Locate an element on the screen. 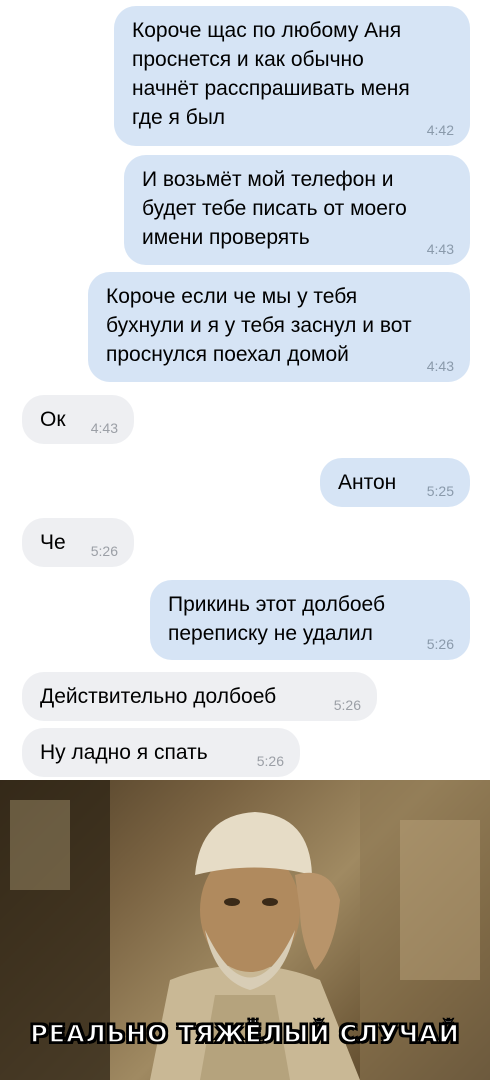 The height and width of the screenshot is (1080, 490). message-text: Действительно долбоеб is located at coordinates (158, 696).